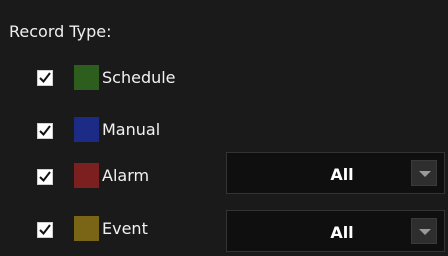 The height and width of the screenshot is (256, 448). What do you see at coordinates (86, 228) in the screenshot?
I see `event-color-swatch` at bounding box center [86, 228].